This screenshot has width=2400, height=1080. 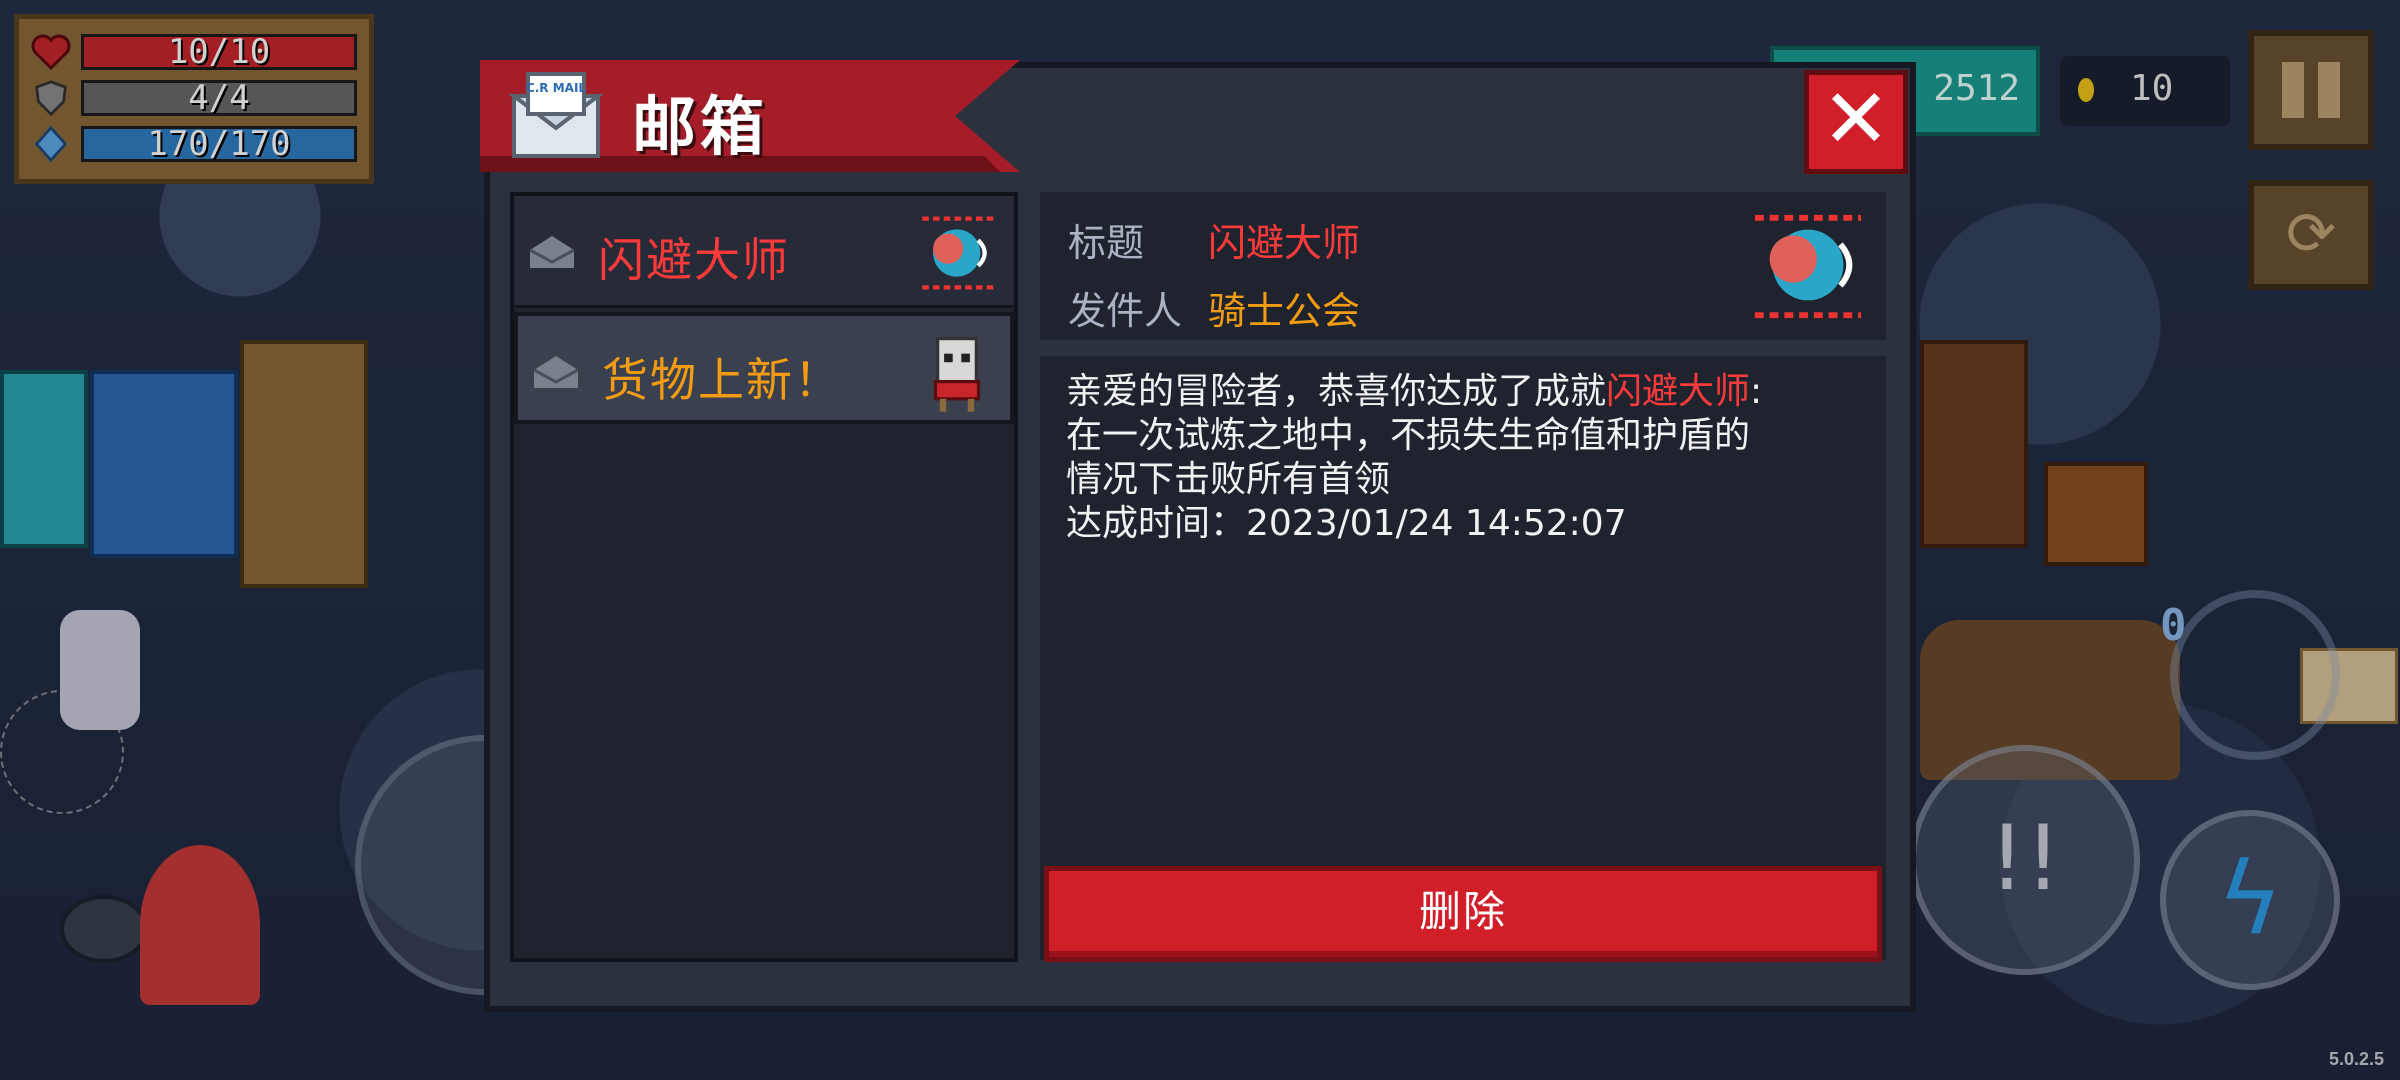 What do you see at coordinates (1106, 243) in the screenshot?
I see `title-label: 标题` at bounding box center [1106, 243].